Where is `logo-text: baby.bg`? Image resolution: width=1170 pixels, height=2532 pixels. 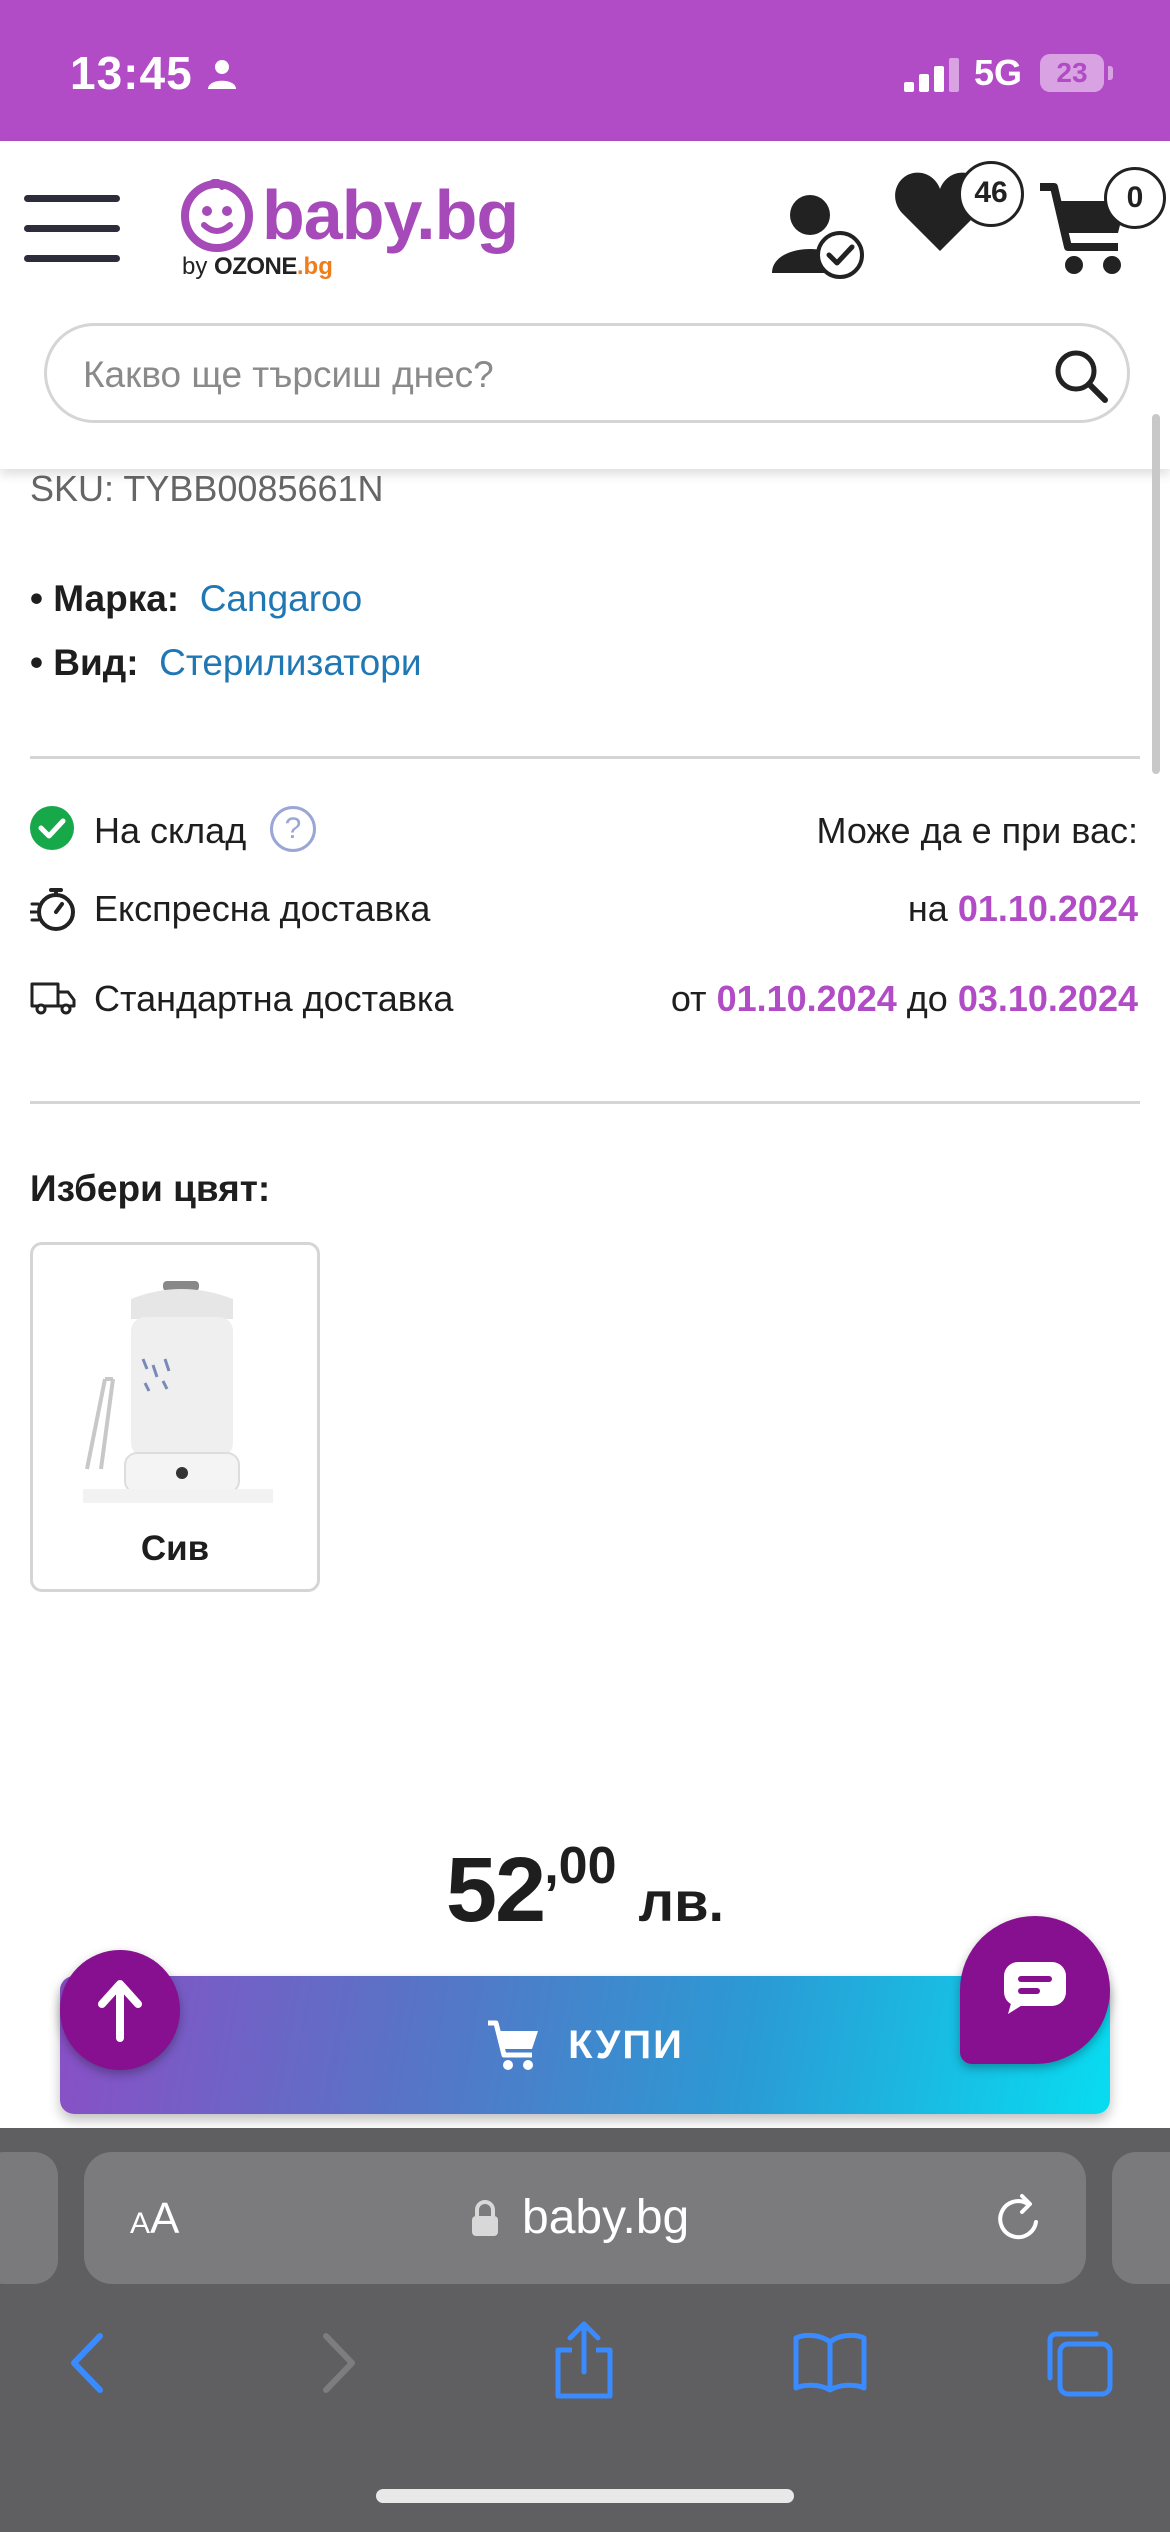
logo-text: baby.bg is located at coordinates (390, 215).